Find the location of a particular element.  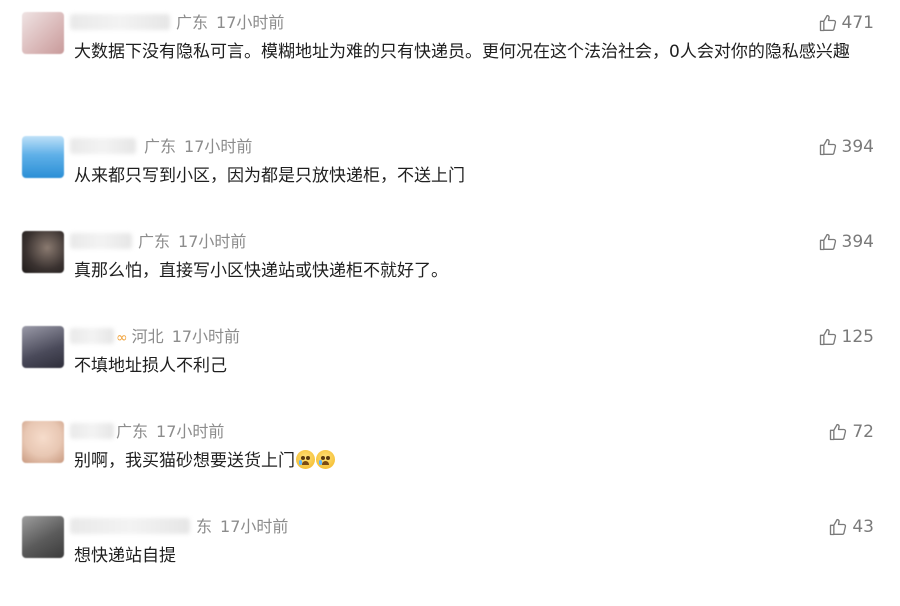

comment-meta: 东 17小时前 is located at coordinates (242, 527).